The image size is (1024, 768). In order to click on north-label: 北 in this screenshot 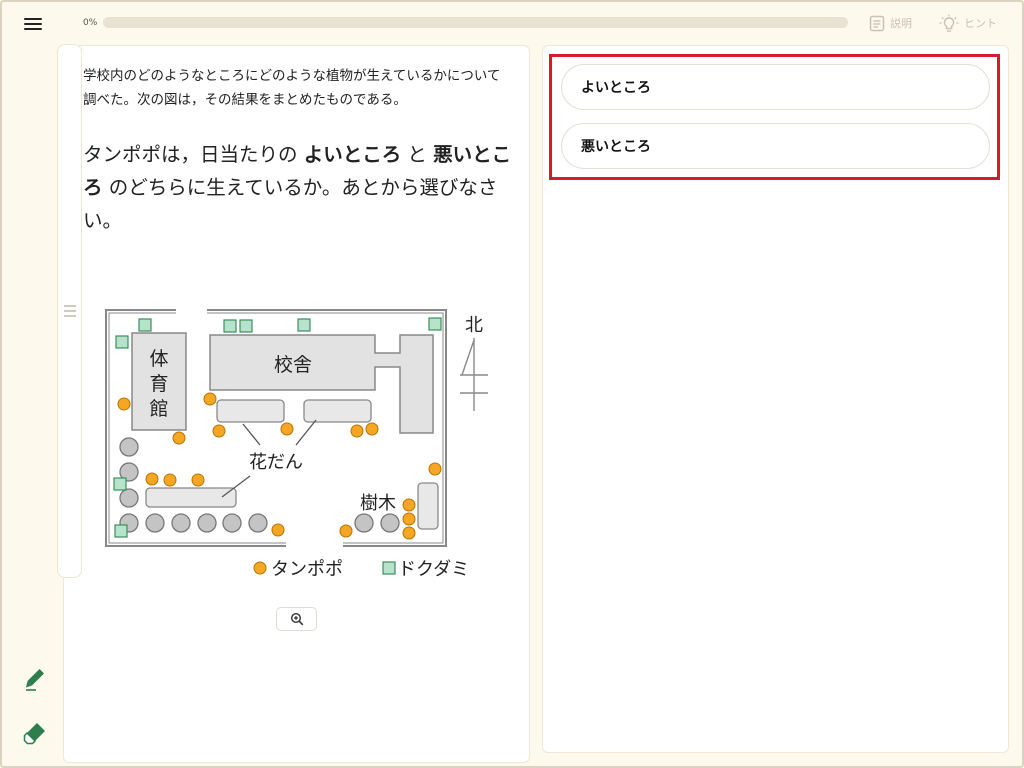, I will do `click(474, 325)`.